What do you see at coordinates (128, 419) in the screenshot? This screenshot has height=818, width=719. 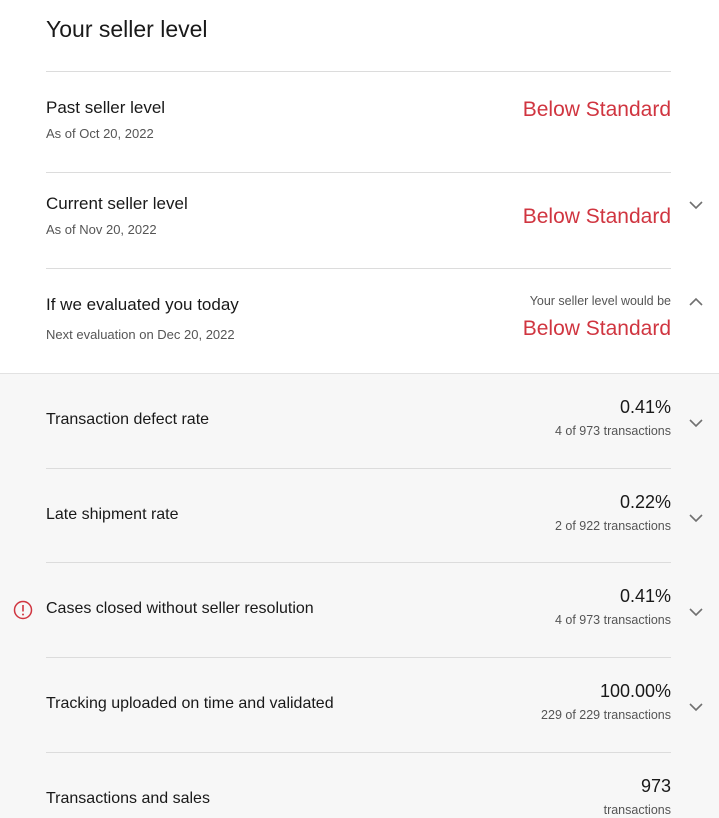 I see `metric-label: Transaction defect rate` at bounding box center [128, 419].